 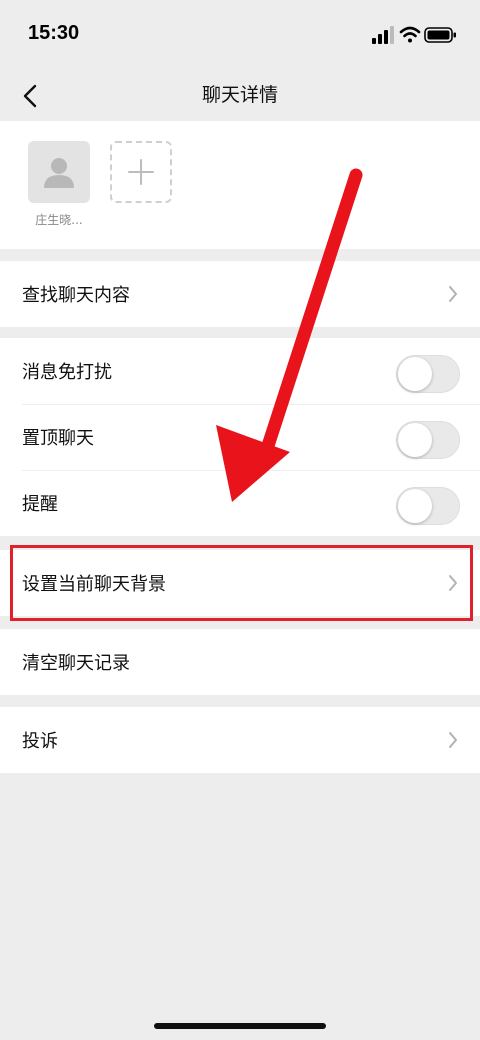 I want to click on row-label: 置顶聊天, so click(x=58, y=438).